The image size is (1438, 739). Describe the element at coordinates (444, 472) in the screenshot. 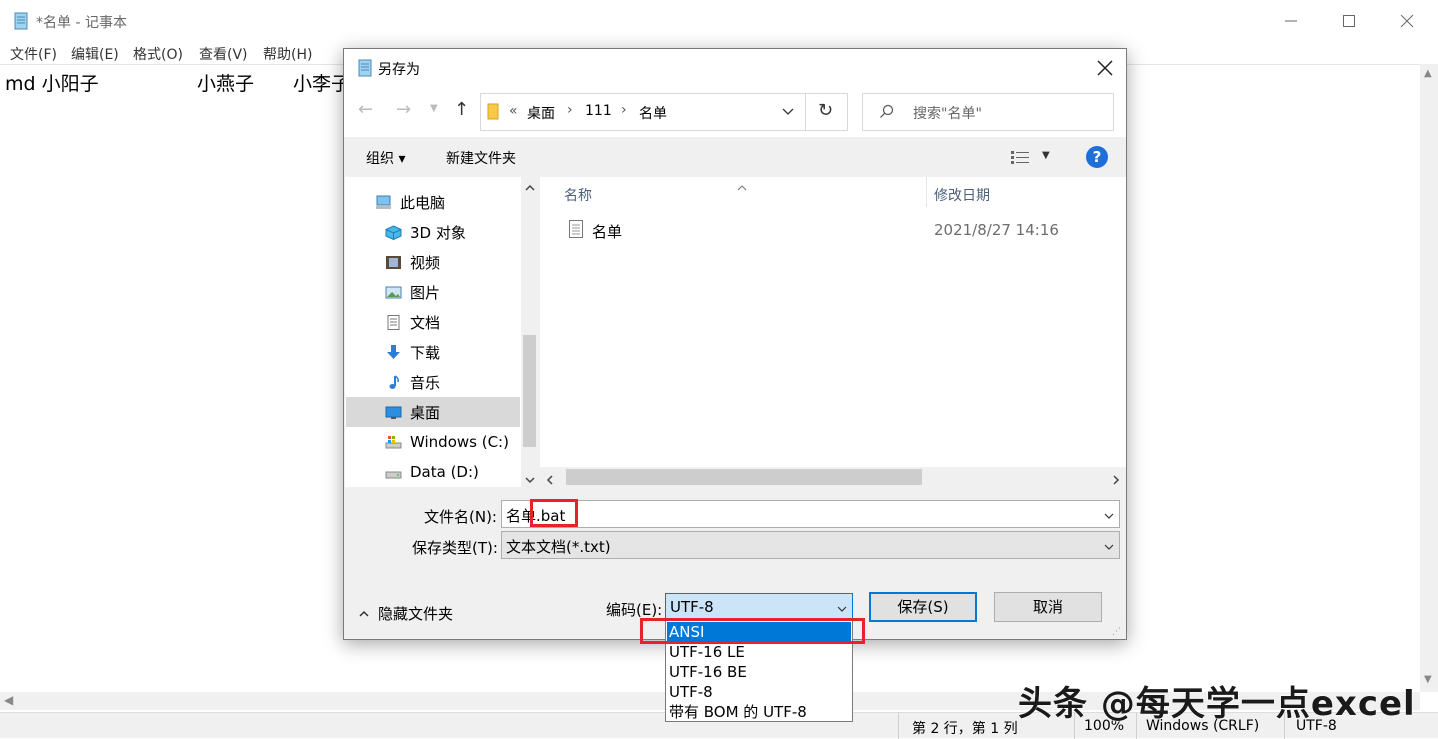

I see `nav-item-label: Data (D:)` at that location.